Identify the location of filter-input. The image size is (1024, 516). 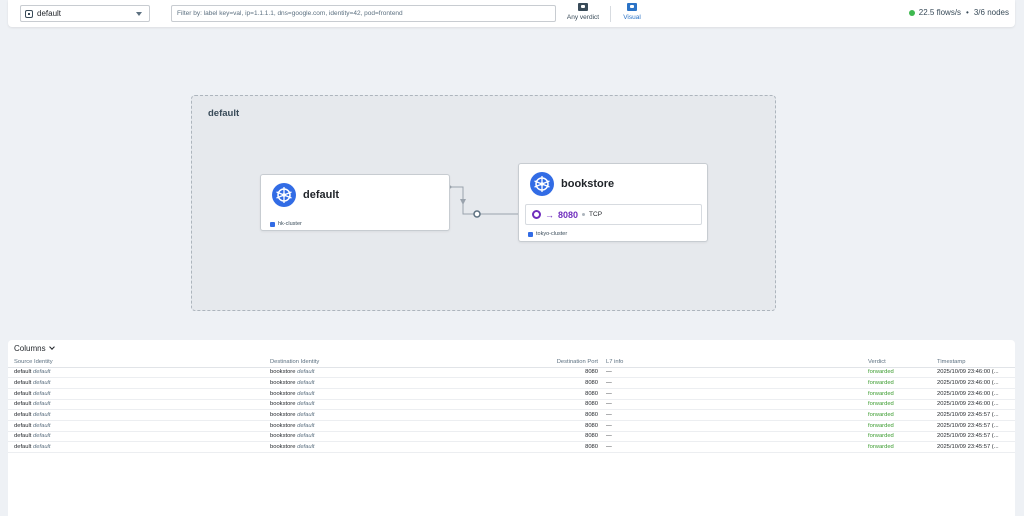
(363, 13).